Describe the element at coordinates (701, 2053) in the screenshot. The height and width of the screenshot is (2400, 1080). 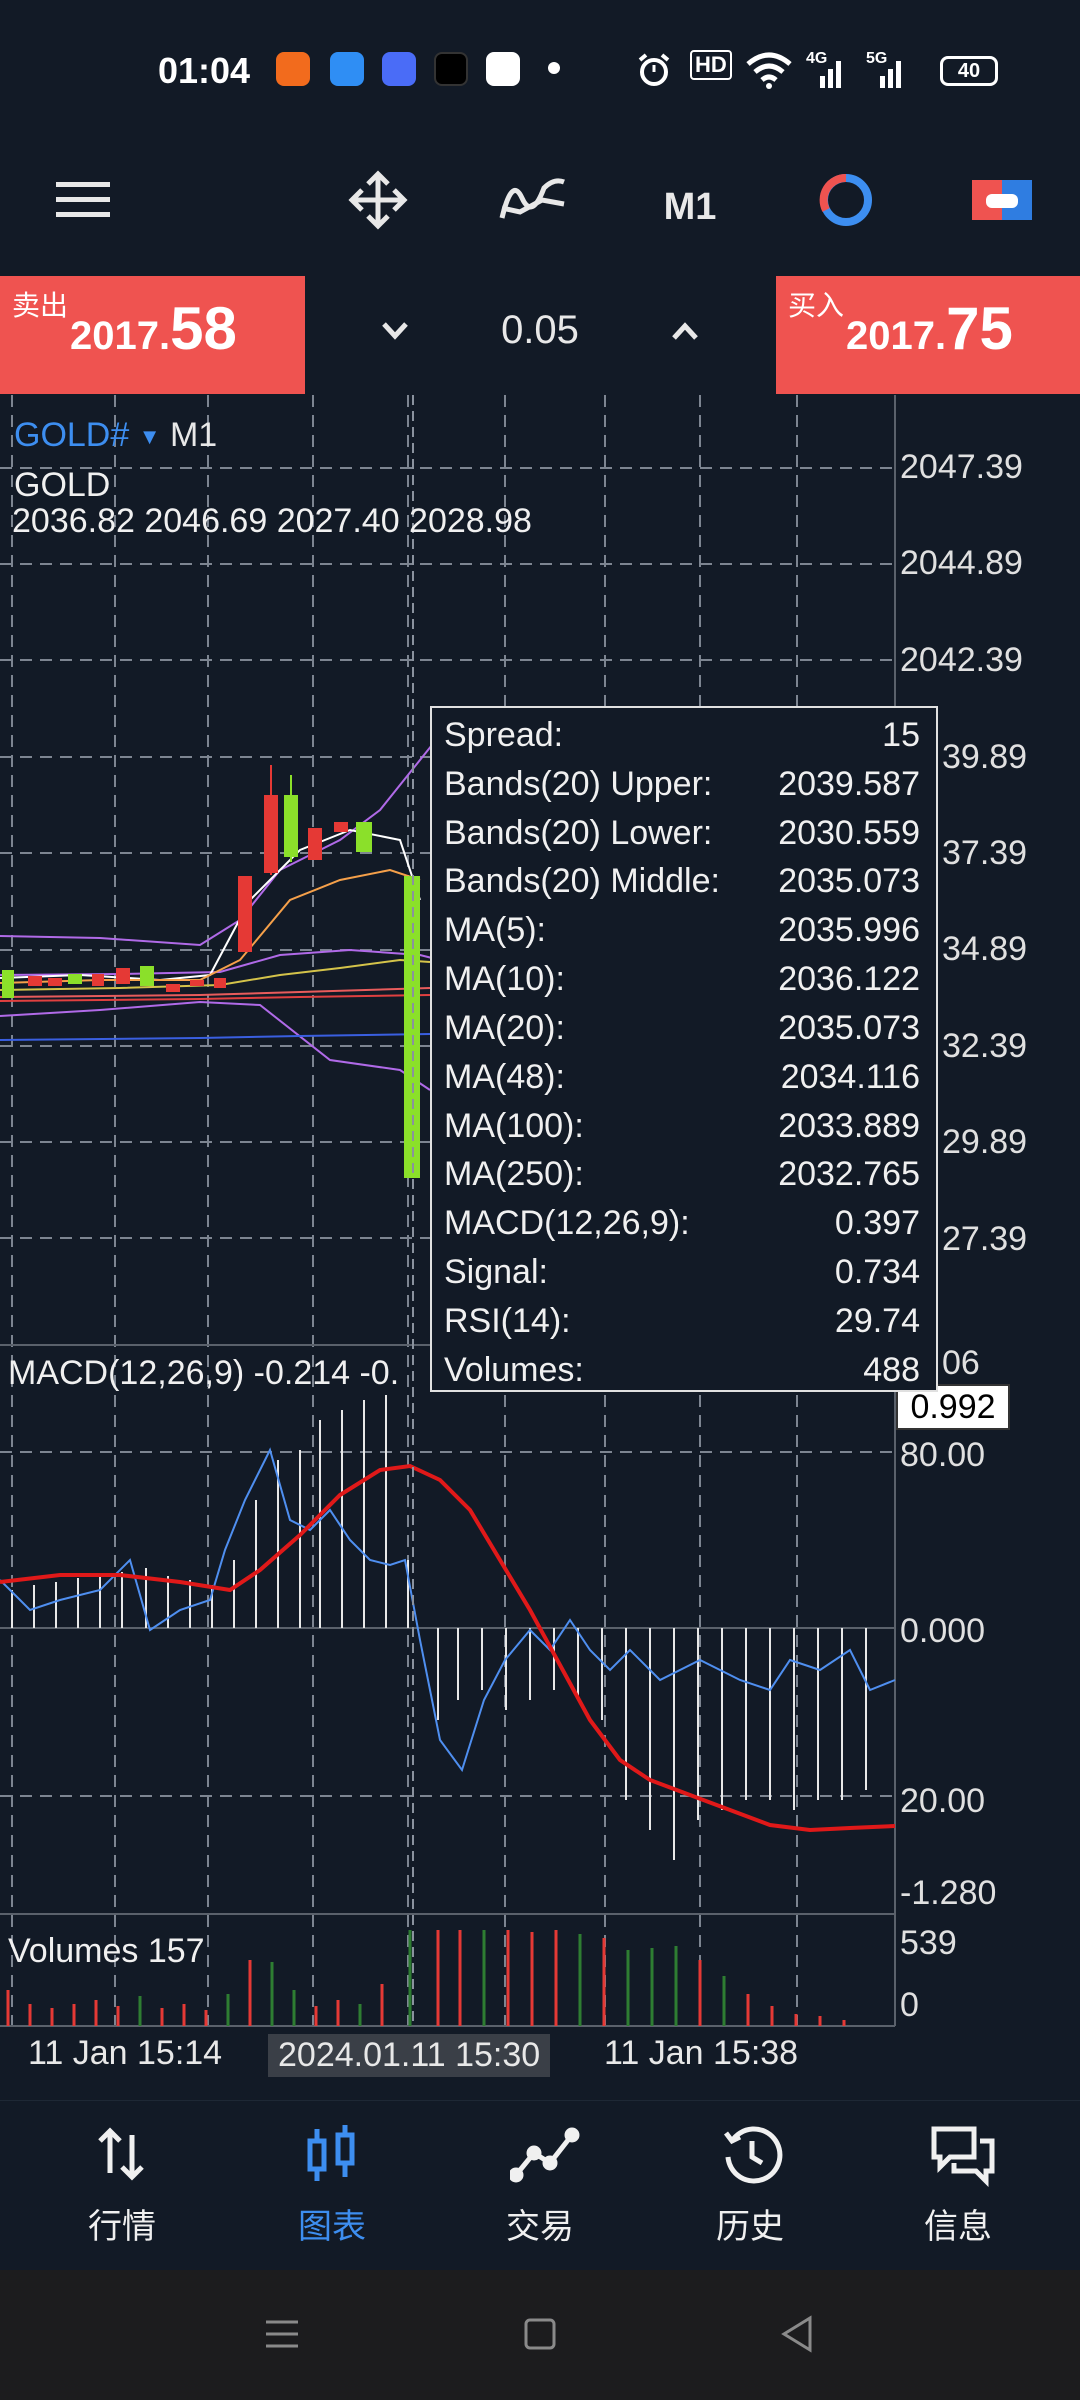
I see `time-axis-label: 11 Jan 15:38` at that location.